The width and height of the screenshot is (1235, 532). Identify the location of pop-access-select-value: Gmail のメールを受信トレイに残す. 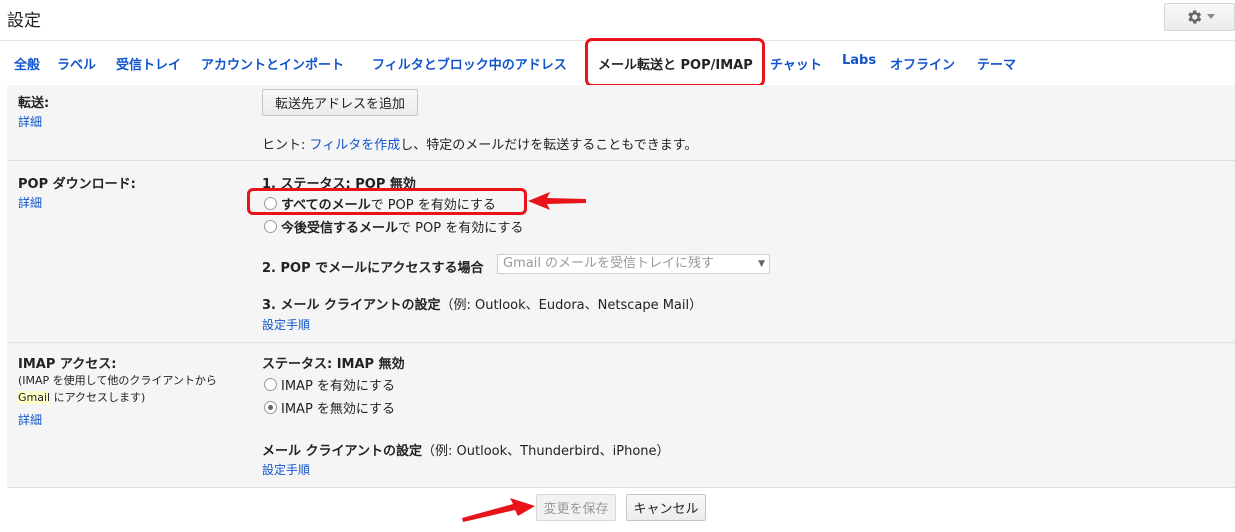
(609, 263).